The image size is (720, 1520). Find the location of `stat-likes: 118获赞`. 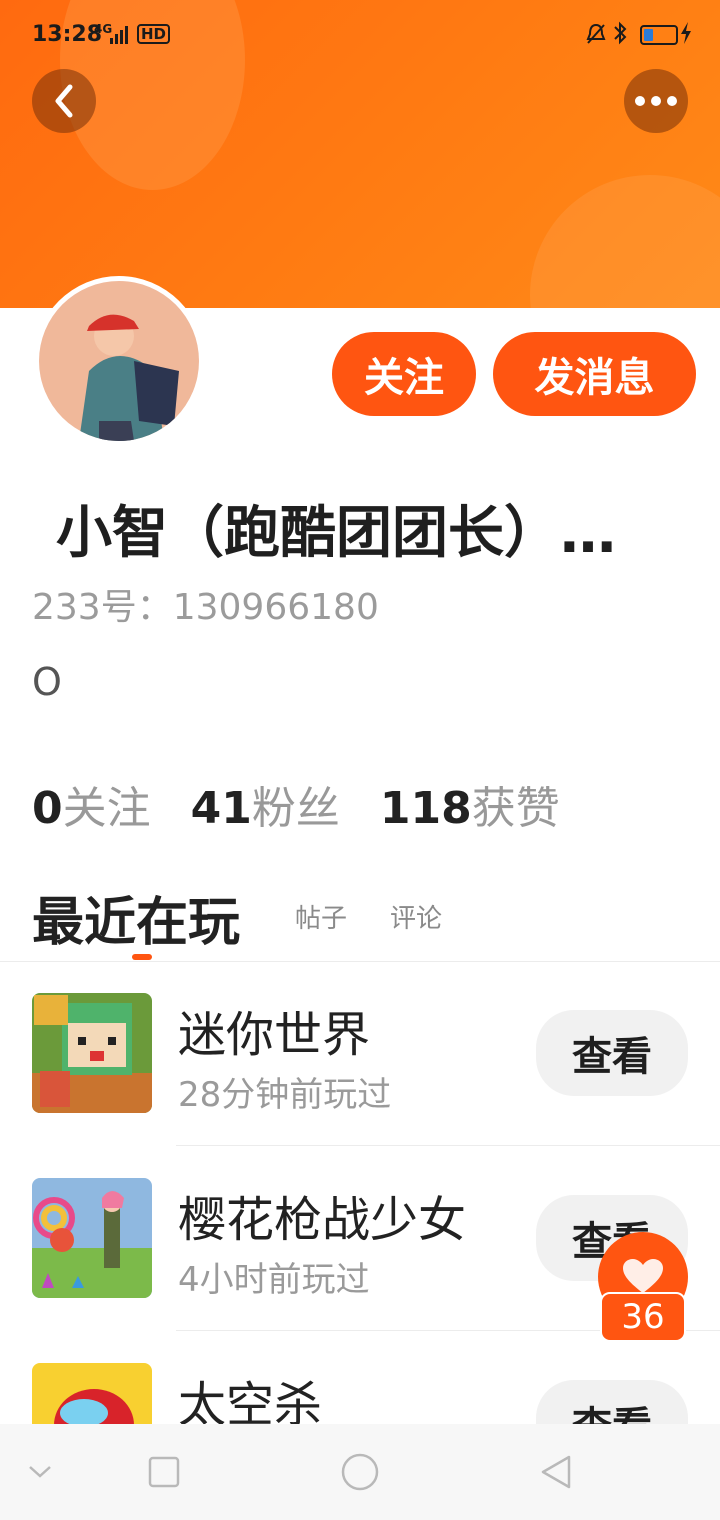

stat-likes: 118获赞 is located at coordinates (470, 804).